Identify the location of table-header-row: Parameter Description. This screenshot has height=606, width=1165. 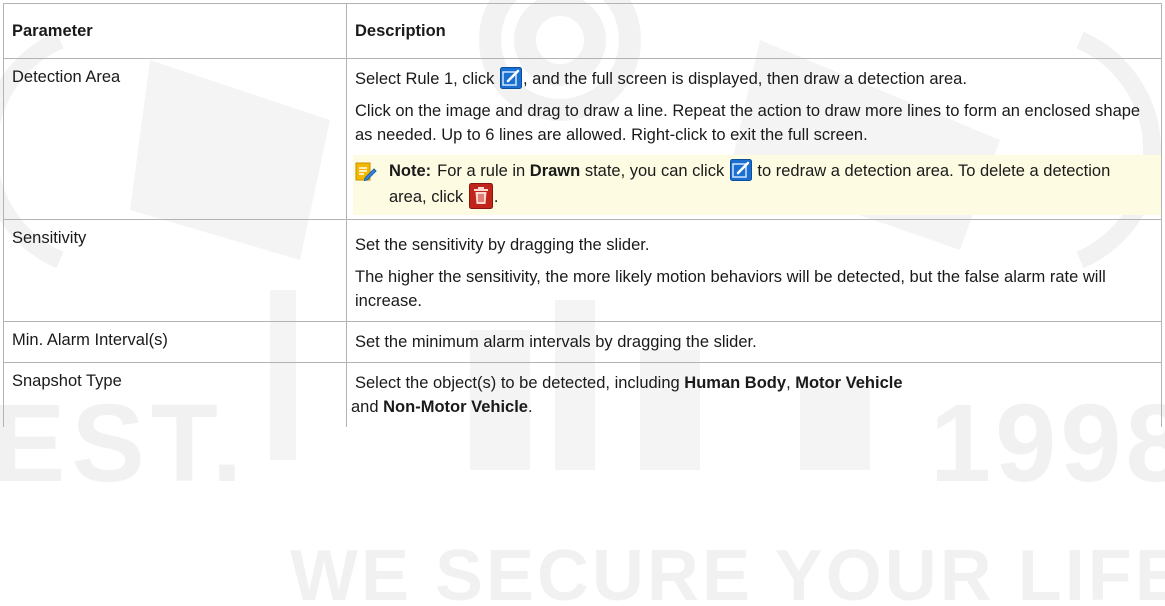
(582, 31).